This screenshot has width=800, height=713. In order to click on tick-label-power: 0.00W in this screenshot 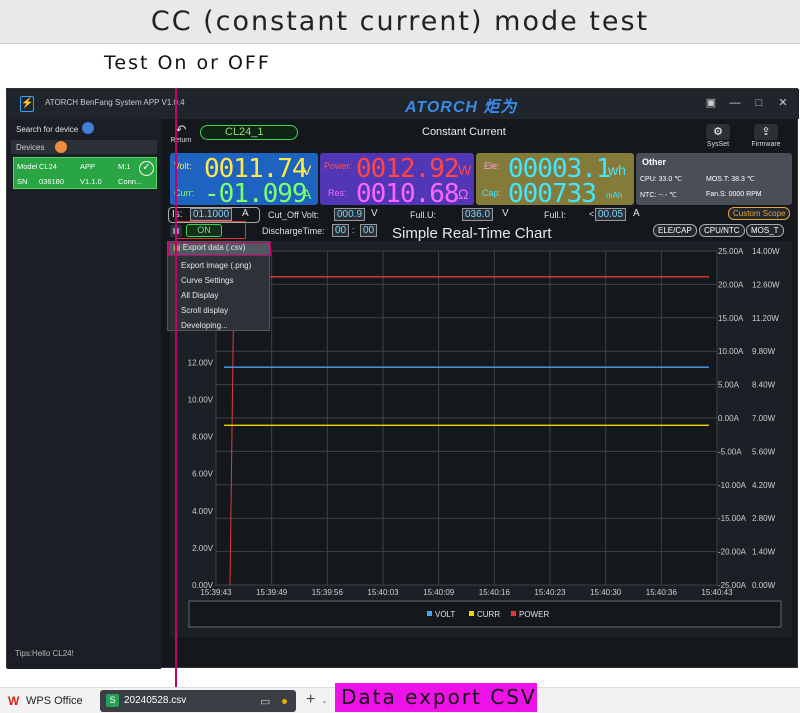, I will do `click(764, 585)`.